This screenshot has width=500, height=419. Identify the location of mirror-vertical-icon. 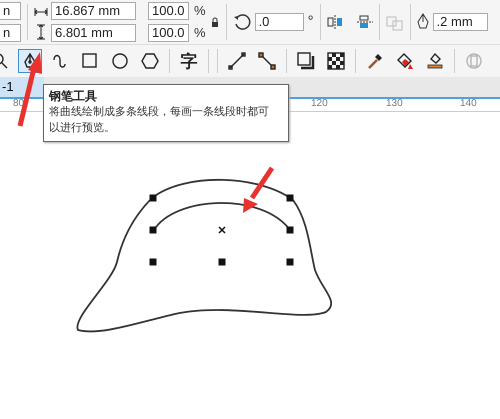
(364, 22).